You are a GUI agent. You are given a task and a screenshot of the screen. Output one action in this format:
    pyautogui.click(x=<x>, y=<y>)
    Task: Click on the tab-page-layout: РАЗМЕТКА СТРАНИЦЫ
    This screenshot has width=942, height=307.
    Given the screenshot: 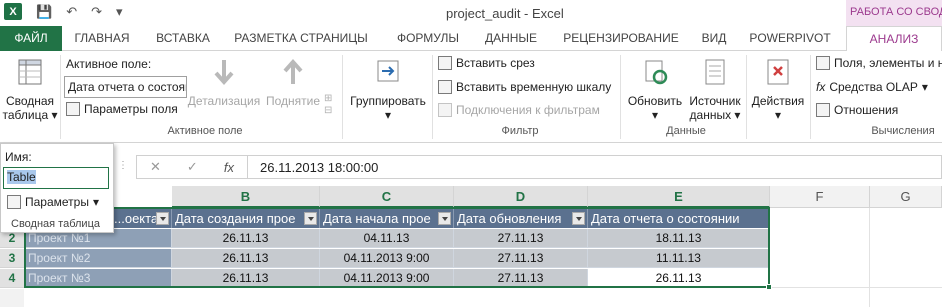 What is the action you would take?
    pyautogui.click(x=301, y=38)
    